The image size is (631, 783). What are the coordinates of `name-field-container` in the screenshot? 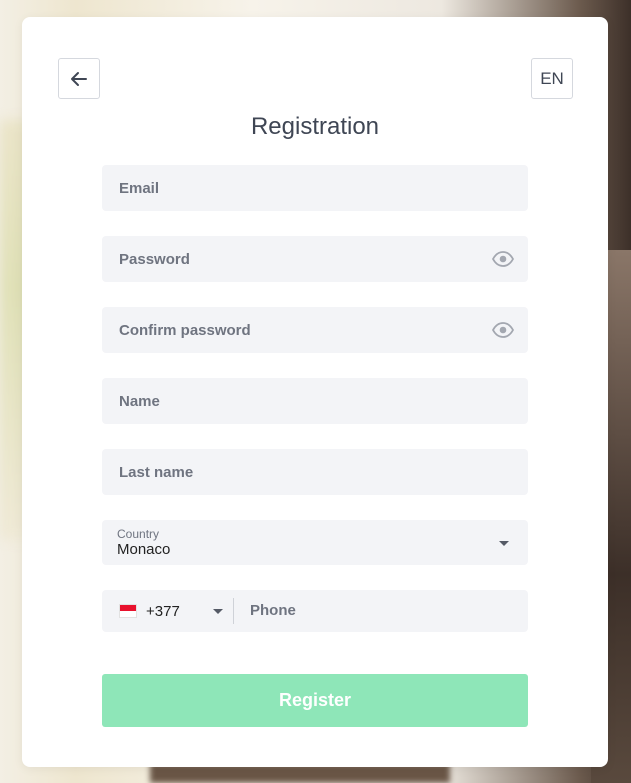 It's located at (315, 401).